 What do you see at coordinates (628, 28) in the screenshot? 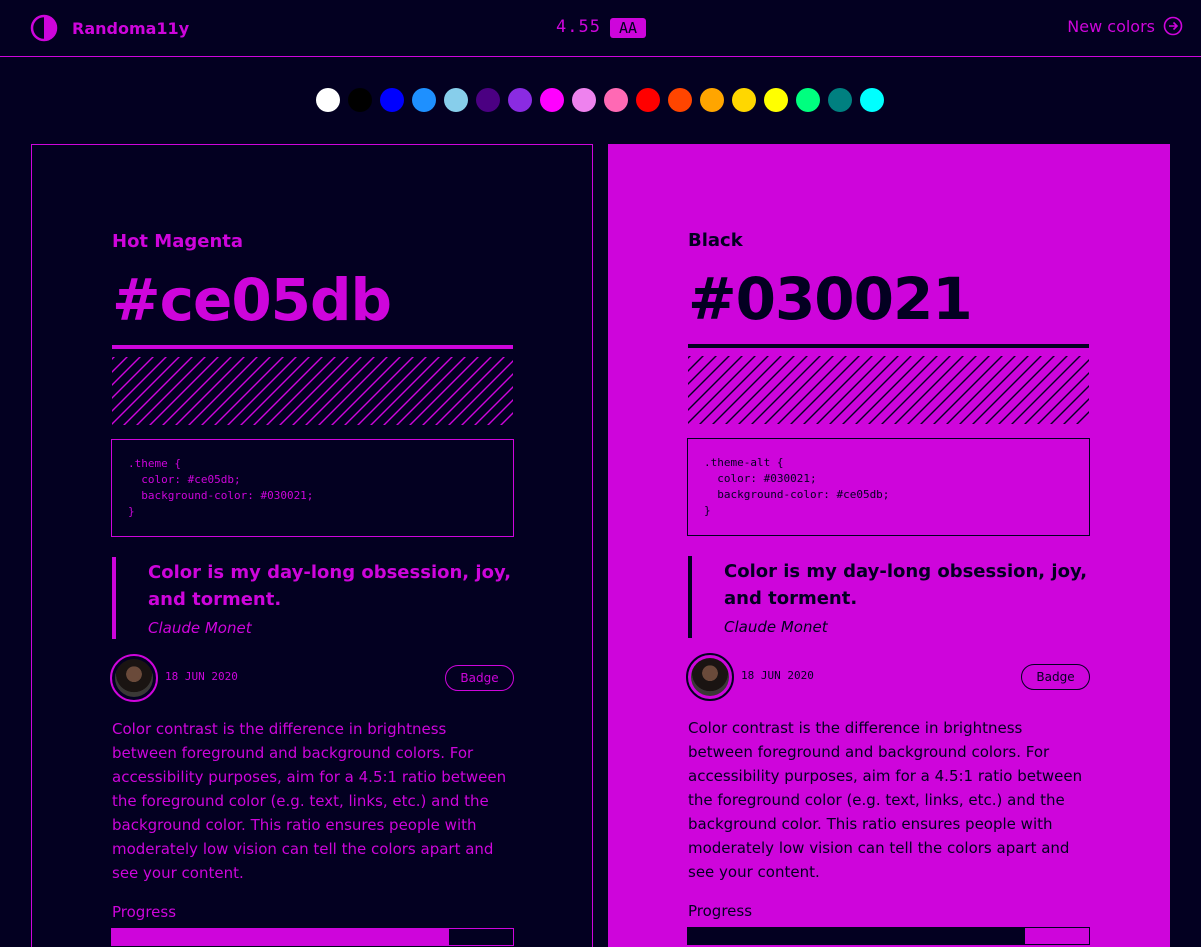
I see `rating-badge: AA` at bounding box center [628, 28].